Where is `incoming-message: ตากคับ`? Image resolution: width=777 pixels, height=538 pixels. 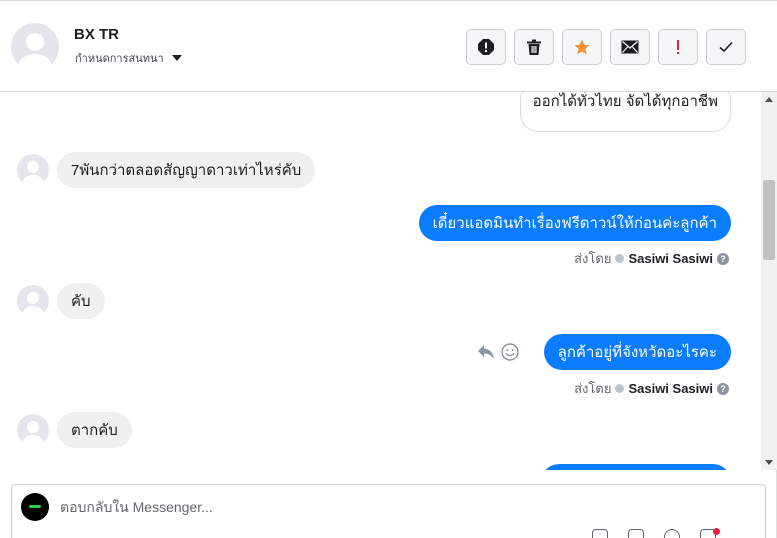
incoming-message: ตากคับ is located at coordinates (74, 430).